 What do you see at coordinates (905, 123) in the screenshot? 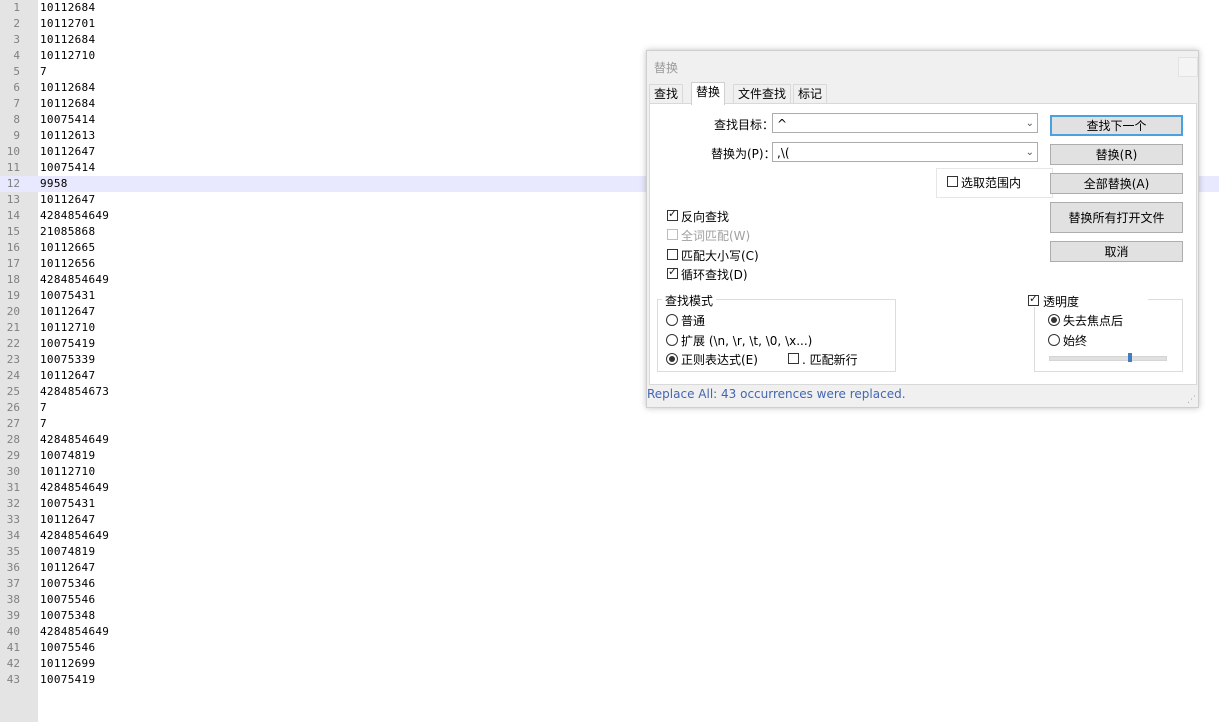
I see `find-input: ^ ⌄` at bounding box center [905, 123].